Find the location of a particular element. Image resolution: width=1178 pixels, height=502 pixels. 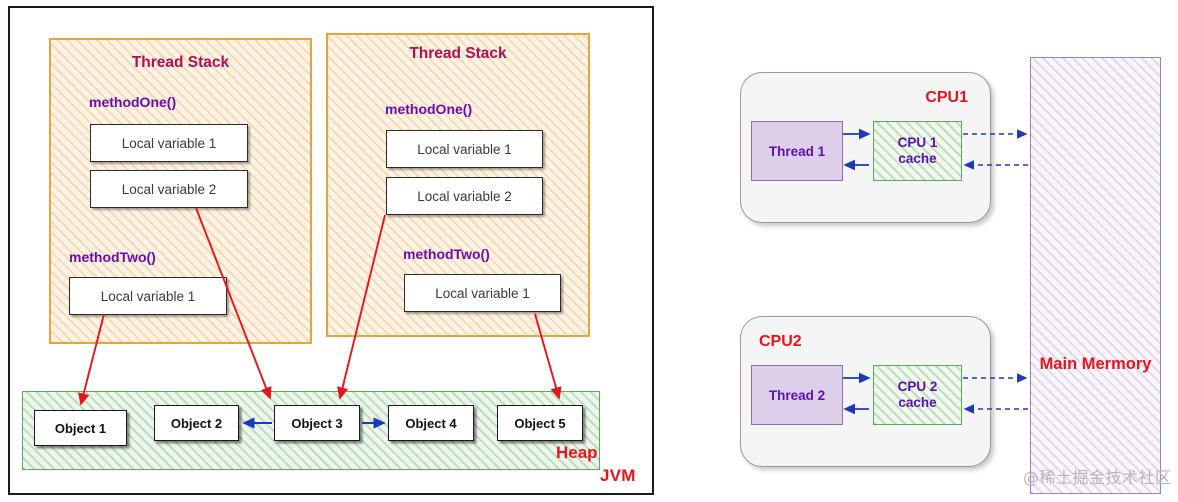

heap-label: Heap is located at coordinates (577, 452).